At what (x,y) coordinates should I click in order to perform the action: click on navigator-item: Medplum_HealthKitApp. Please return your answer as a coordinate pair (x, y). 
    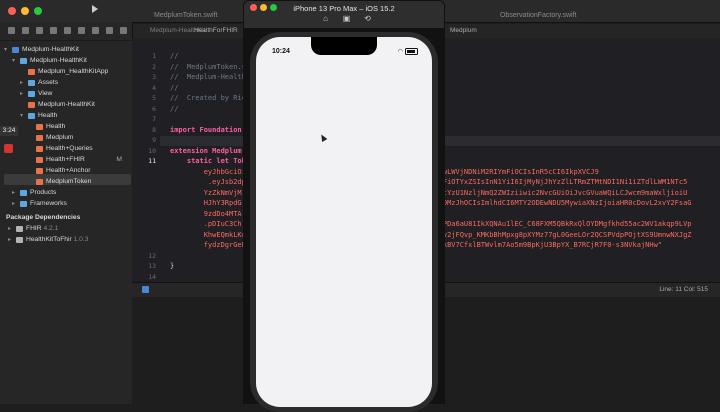
    Looking at the image, I should click on (74, 71).